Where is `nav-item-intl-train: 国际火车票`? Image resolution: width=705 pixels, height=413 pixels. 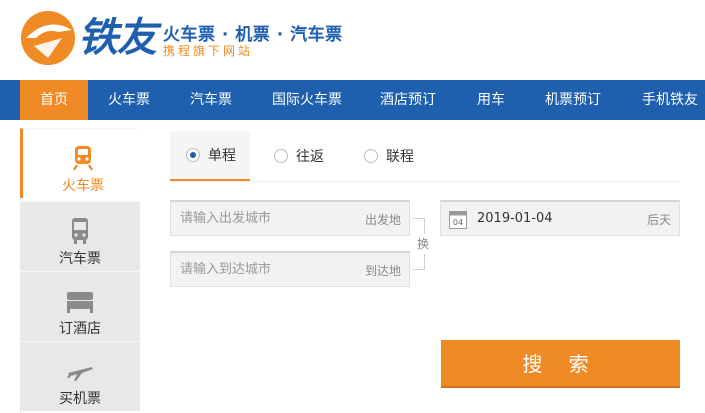
nav-item-intl-train: 国际火车票 is located at coordinates (307, 100).